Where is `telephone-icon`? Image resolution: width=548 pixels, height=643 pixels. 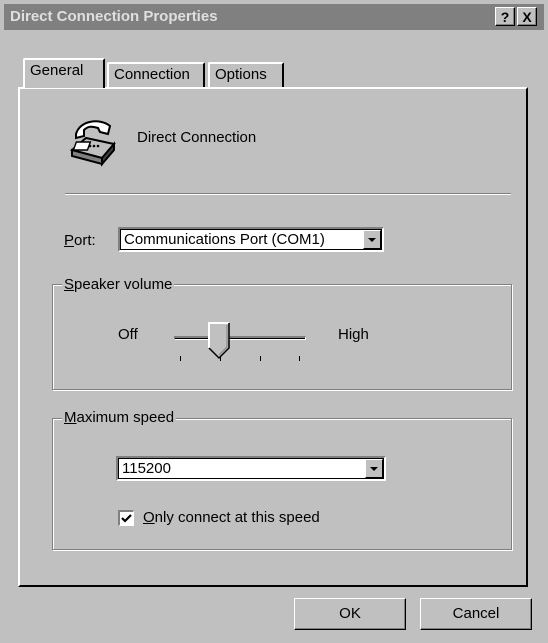
telephone-icon is located at coordinates (92, 143).